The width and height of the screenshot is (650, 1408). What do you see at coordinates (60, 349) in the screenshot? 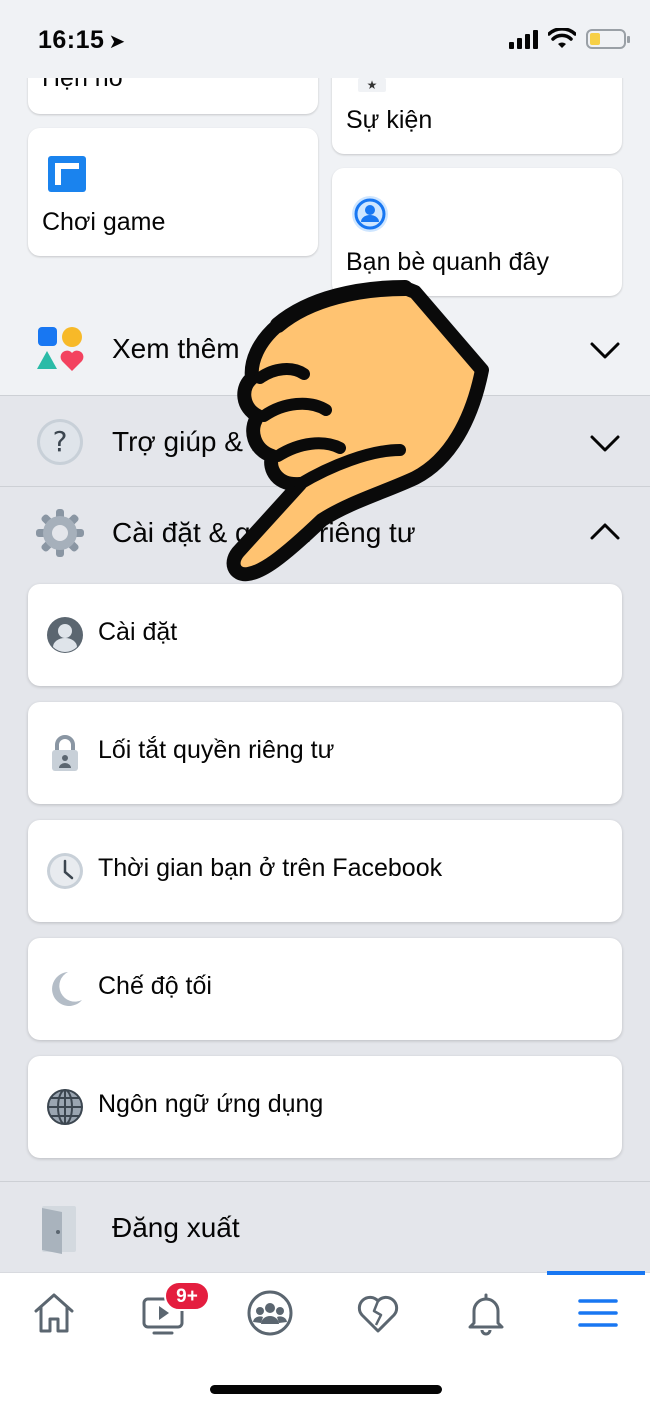
I see `see-more-icon` at bounding box center [60, 349].